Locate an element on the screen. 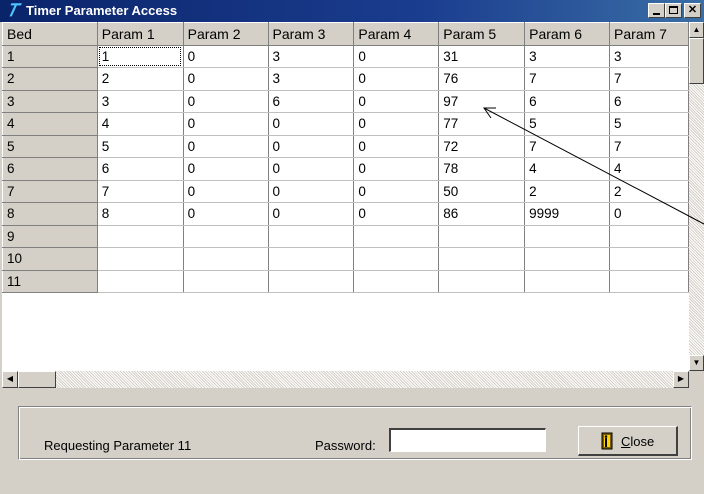 This screenshot has height=494, width=704. grid-cell: 8 is located at coordinates (140, 214).